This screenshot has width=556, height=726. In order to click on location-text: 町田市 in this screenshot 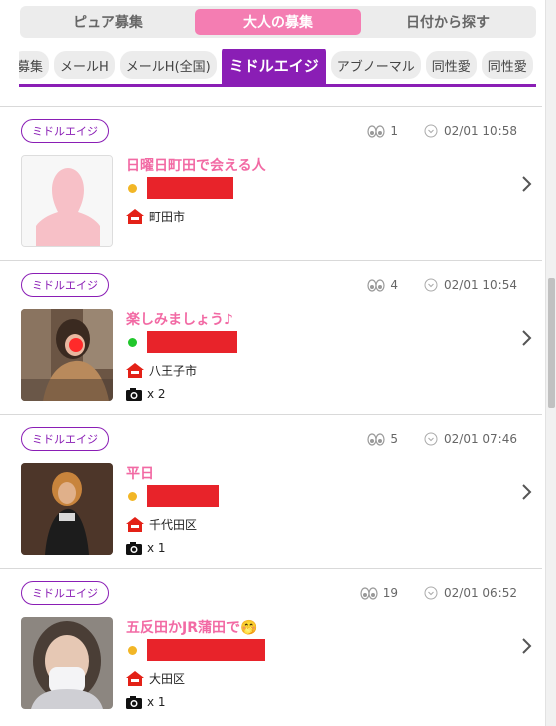, I will do `click(167, 217)`.